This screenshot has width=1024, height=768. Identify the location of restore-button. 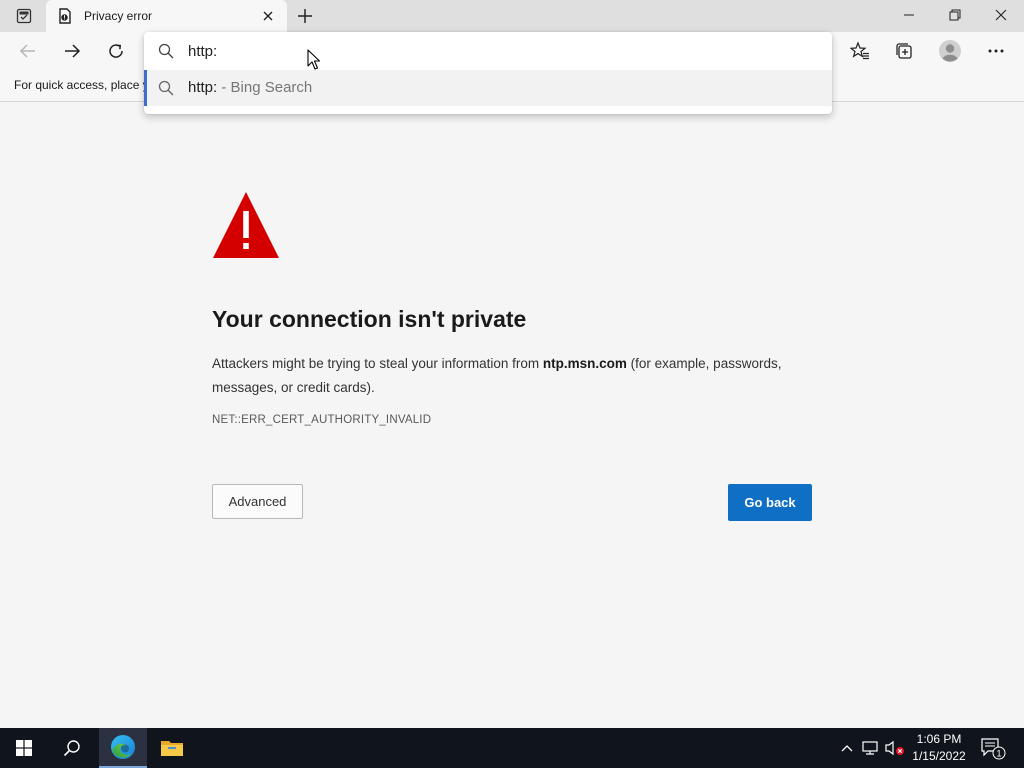
(955, 15).